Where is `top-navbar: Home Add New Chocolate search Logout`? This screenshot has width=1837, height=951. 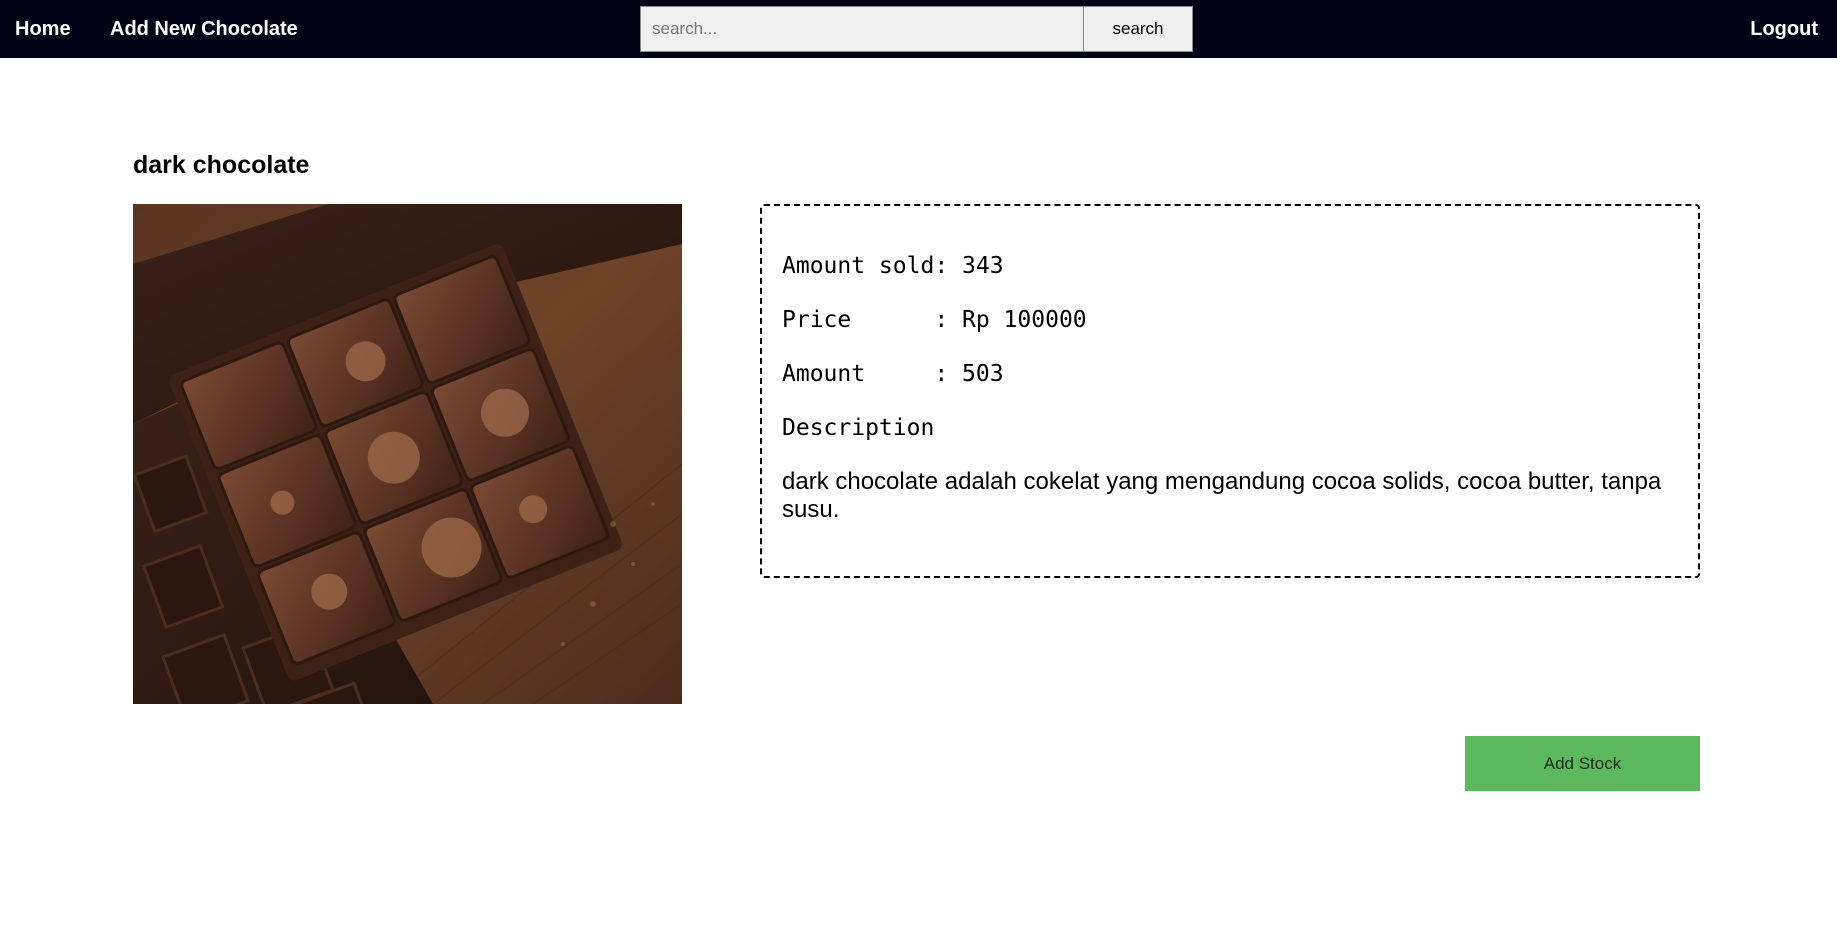
top-navbar: Home Add New Chocolate search Logout is located at coordinates (918, 29).